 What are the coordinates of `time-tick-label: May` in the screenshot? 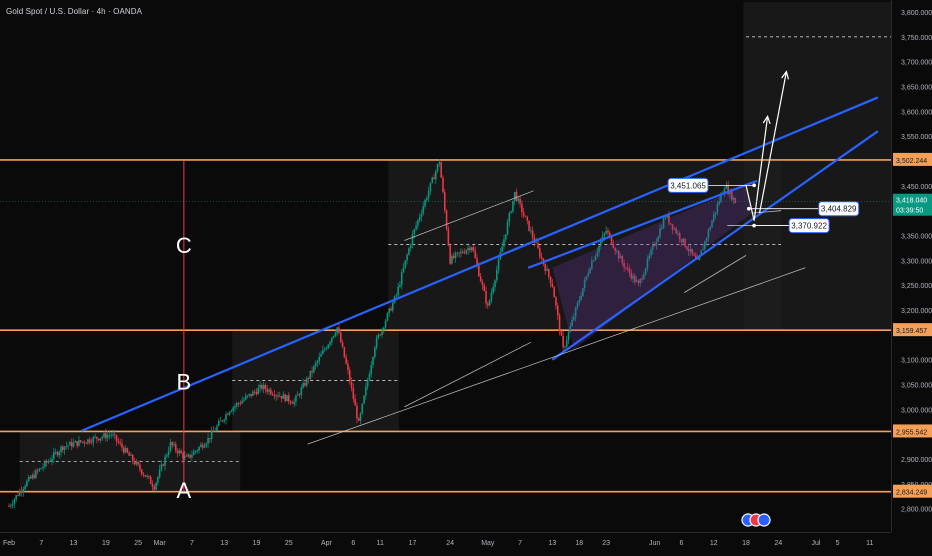 It's located at (488, 543).